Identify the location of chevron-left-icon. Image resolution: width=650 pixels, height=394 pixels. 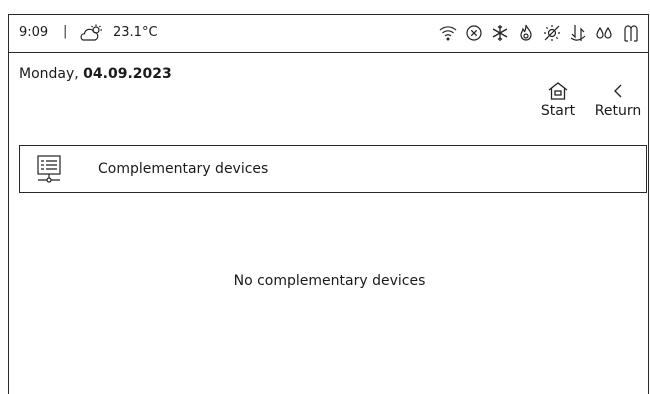
(618, 91).